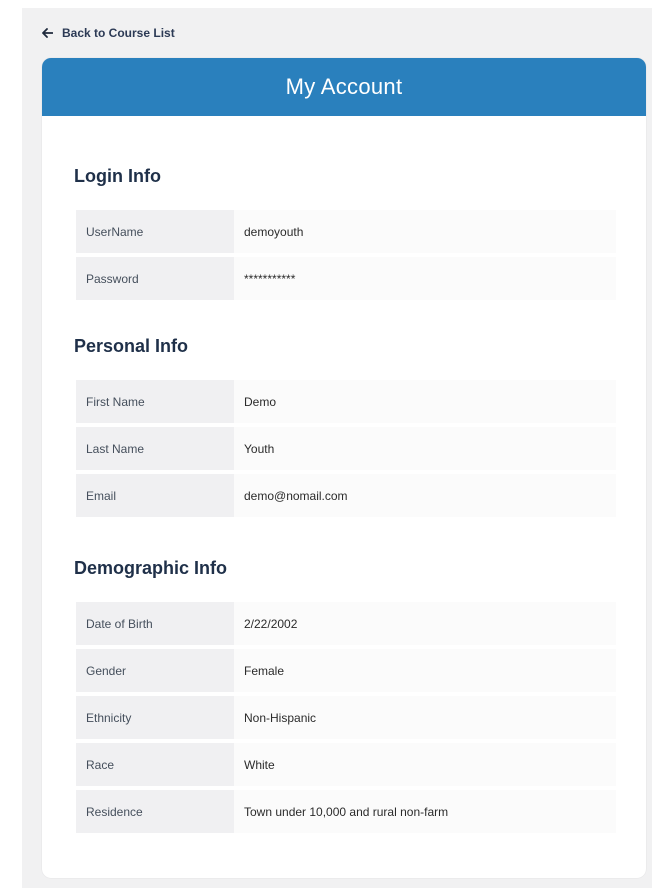 This screenshot has height=893, width=652. What do you see at coordinates (155, 278) in the screenshot?
I see `field-label: Password` at bounding box center [155, 278].